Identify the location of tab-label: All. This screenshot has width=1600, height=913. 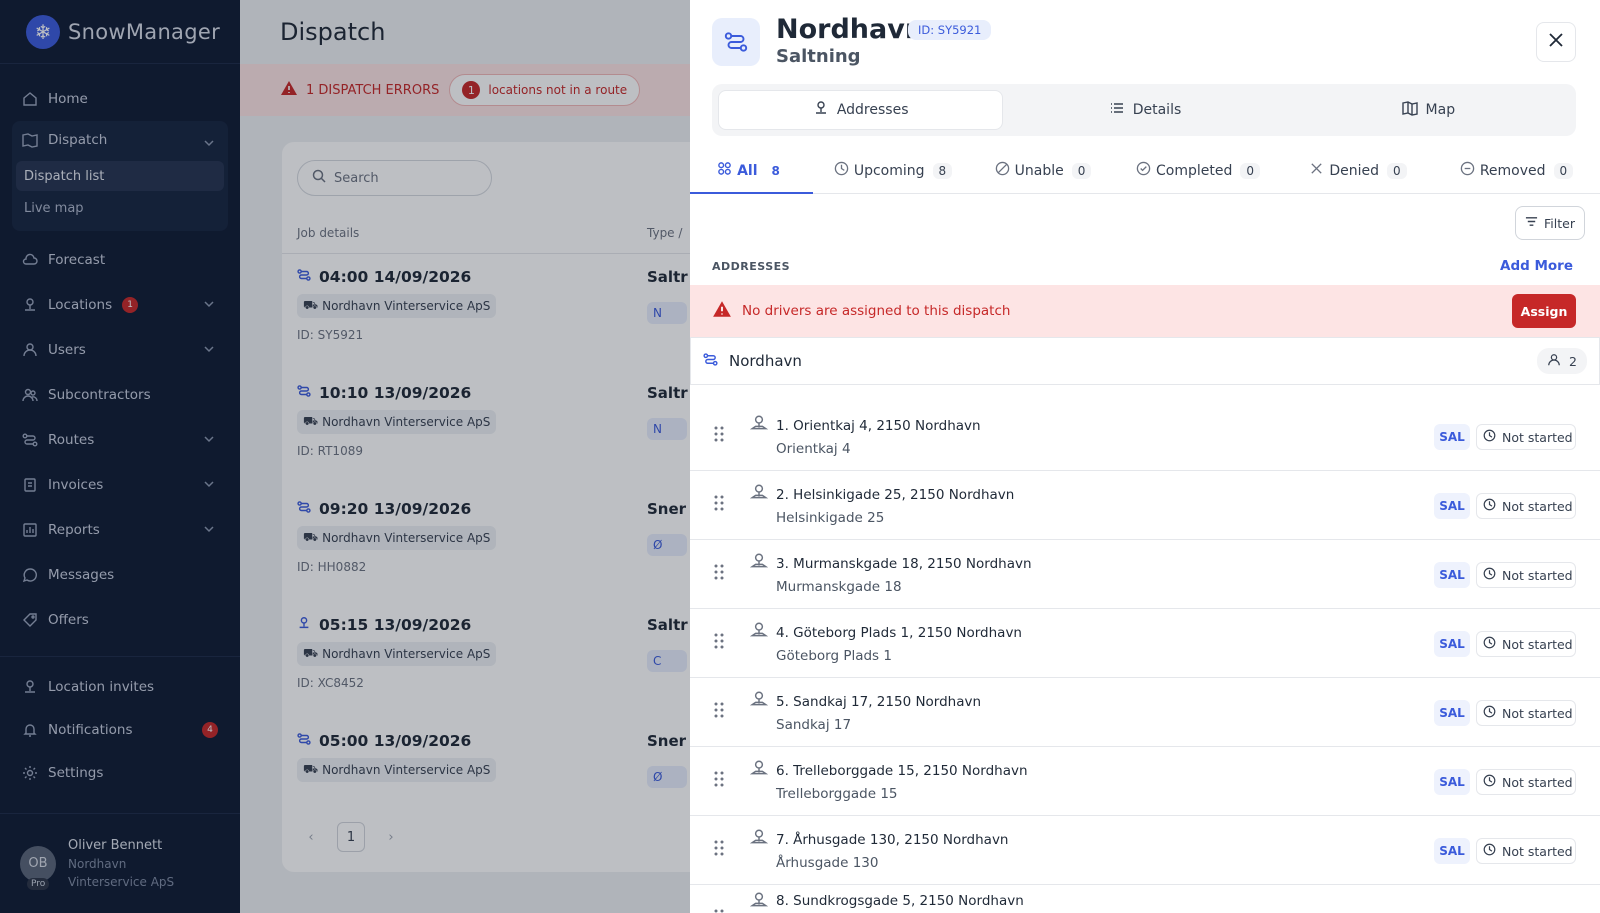
(747, 170).